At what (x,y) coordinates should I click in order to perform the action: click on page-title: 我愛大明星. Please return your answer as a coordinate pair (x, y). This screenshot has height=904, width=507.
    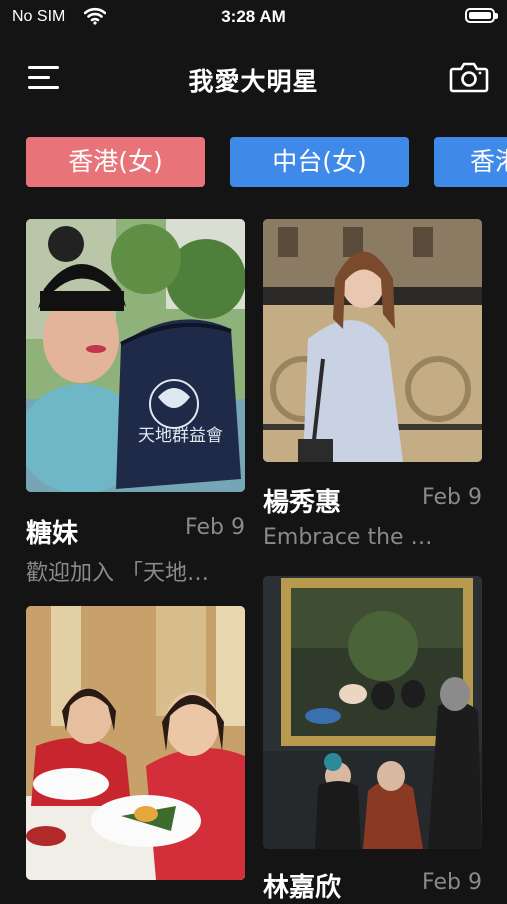
    Looking at the image, I should click on (253, 81).